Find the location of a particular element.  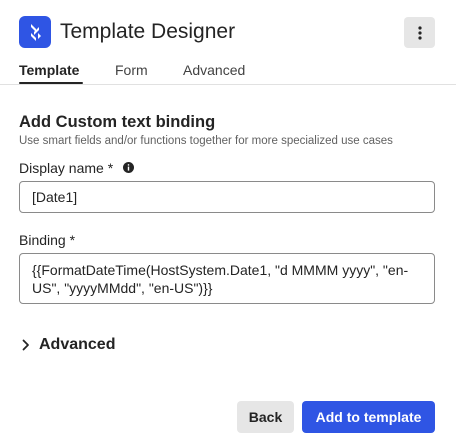

section-title: Add Custom text binding is located at coordinates (117, 122).